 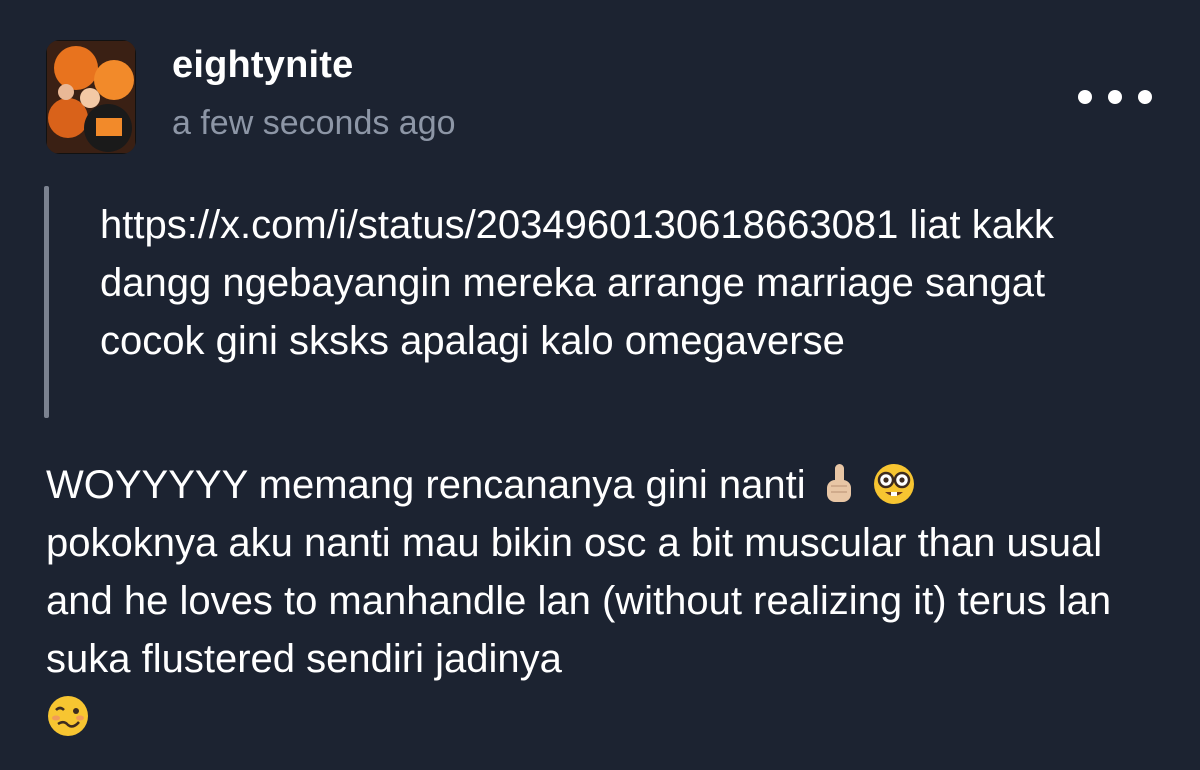 What do you see at coordinates (426, 485) in the screenshot?
I see `reply-line1: WOYYYYY memang rencananya gini nanti` at bounding box center [426, 485].